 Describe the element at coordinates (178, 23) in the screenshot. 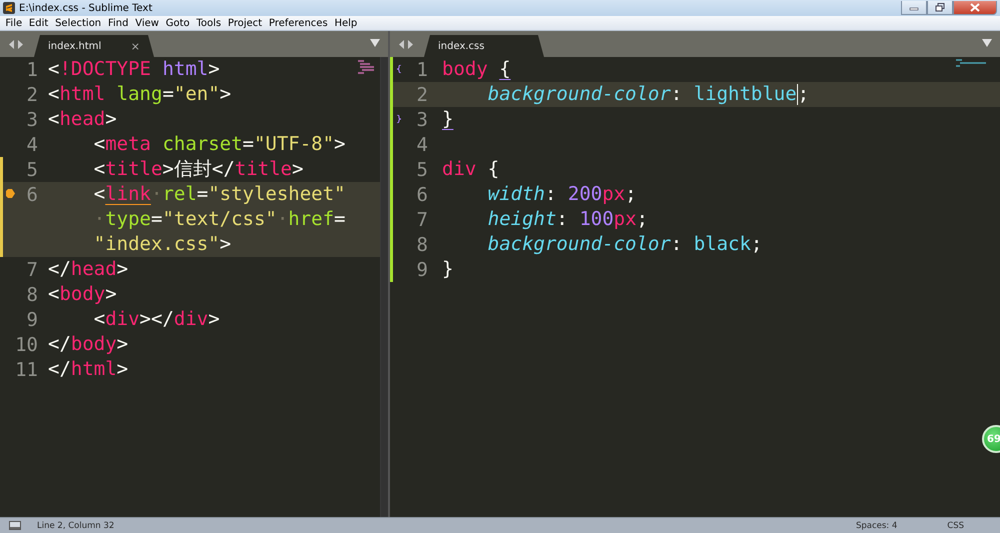

I see `menu-item: Goto` at that location.